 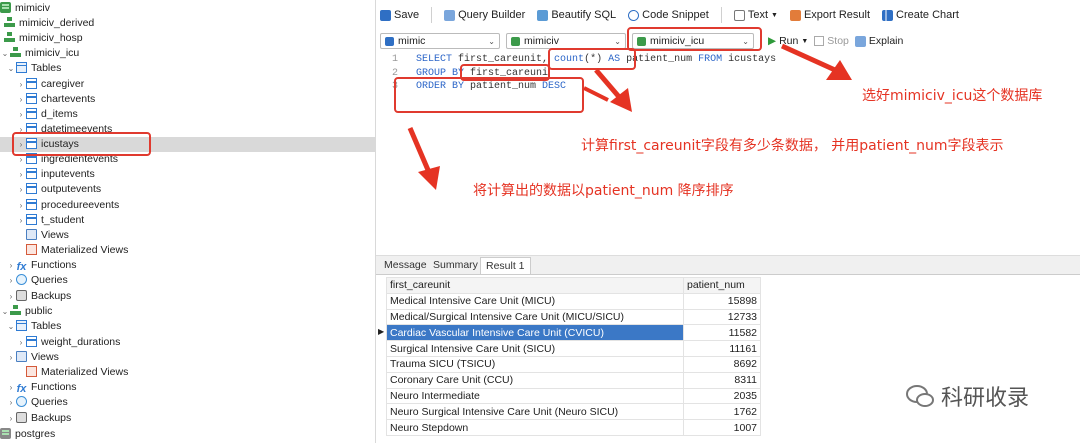 I want to click on cell-unit: Coronary Care Unit (CCU), so click(x=535, y=380).